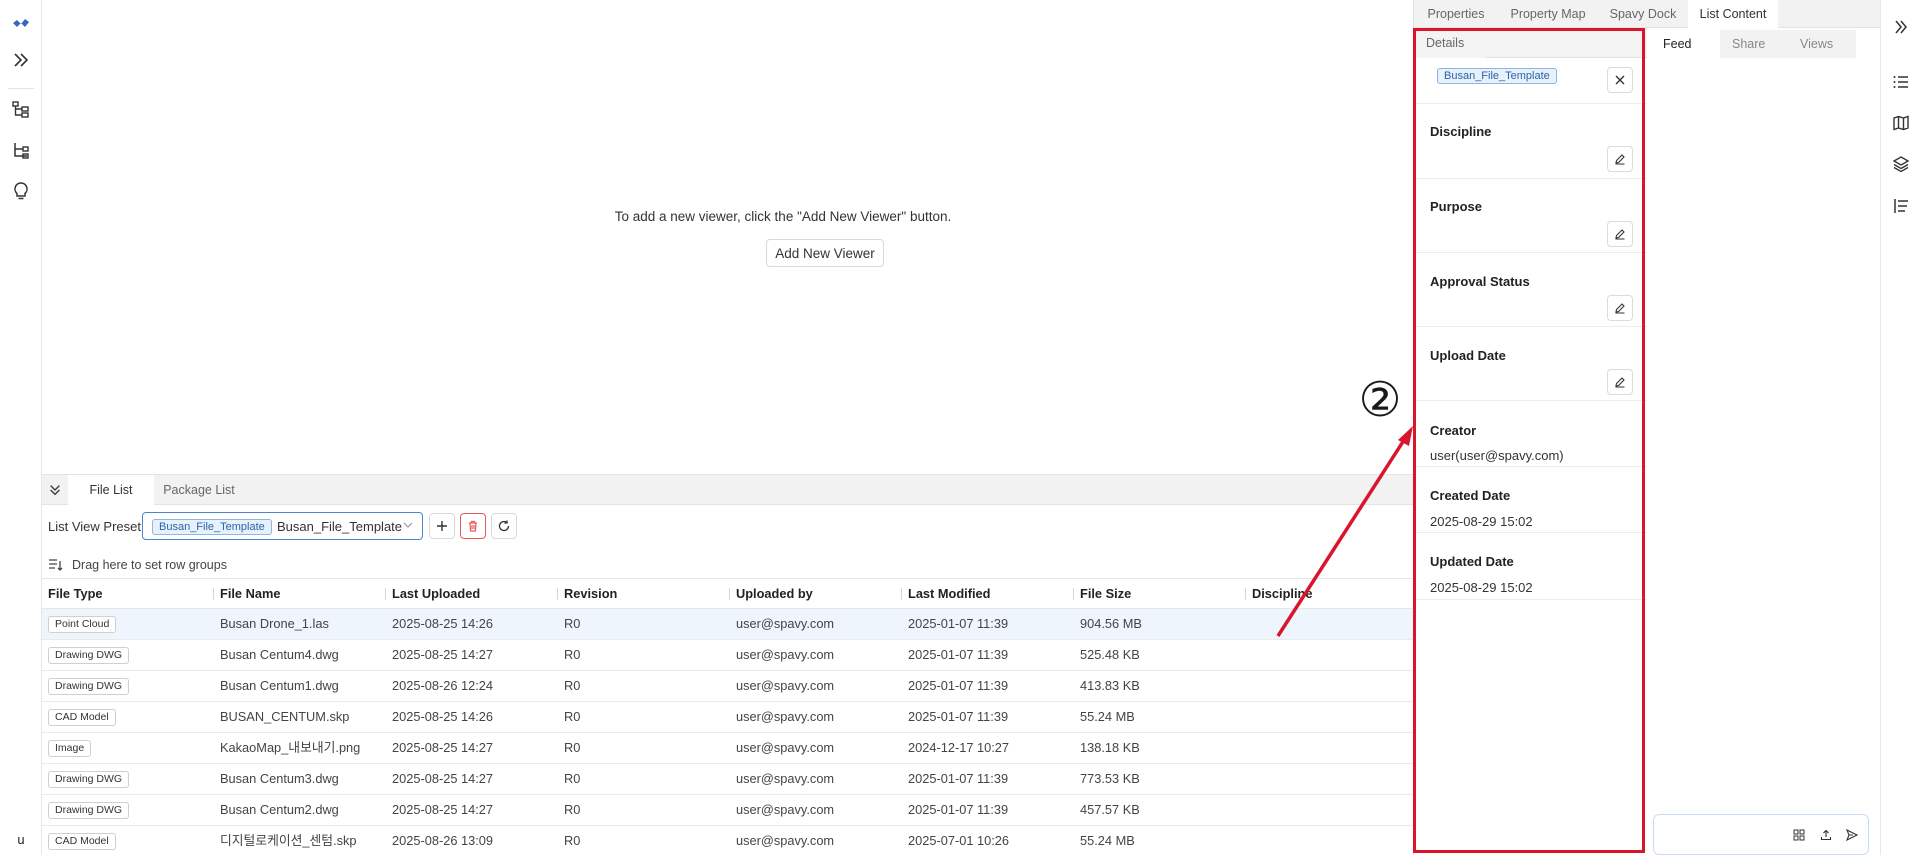 The image size is (1920, 855). I want to click on tab-property-map: Property Map, so click(1548, 14).